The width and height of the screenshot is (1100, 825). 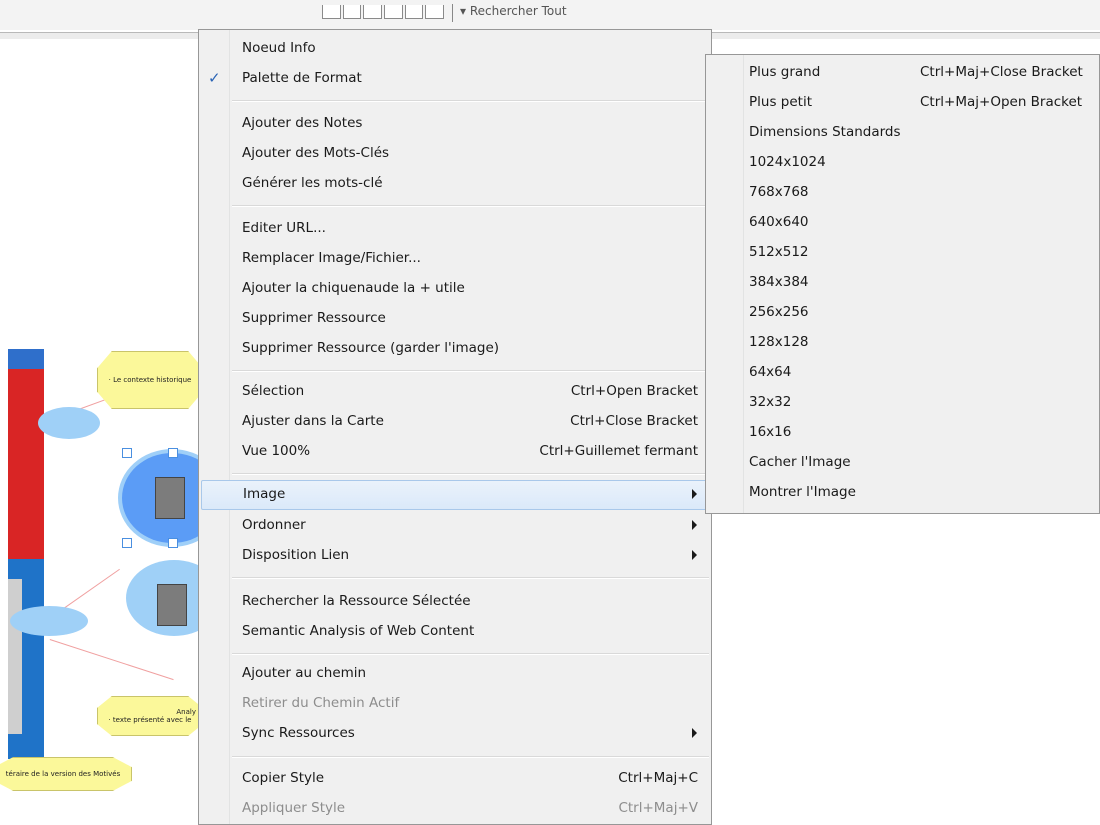 I want to click on submenu-item-32: 32x32, so click(x=902, y=403).